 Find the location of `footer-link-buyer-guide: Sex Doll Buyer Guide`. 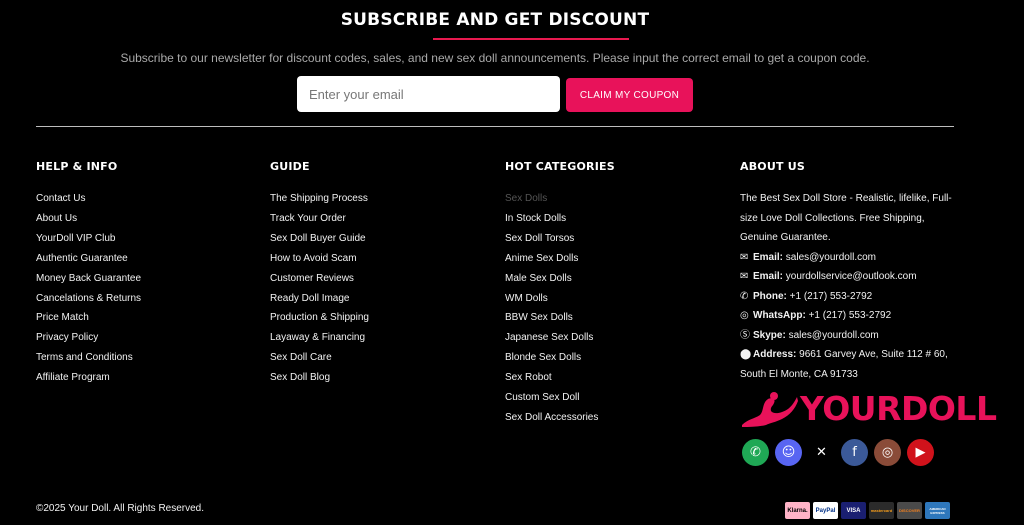

footer-link-buyer-guide: Sex Doll Buyer Guide is located at coordinates (319, 239).